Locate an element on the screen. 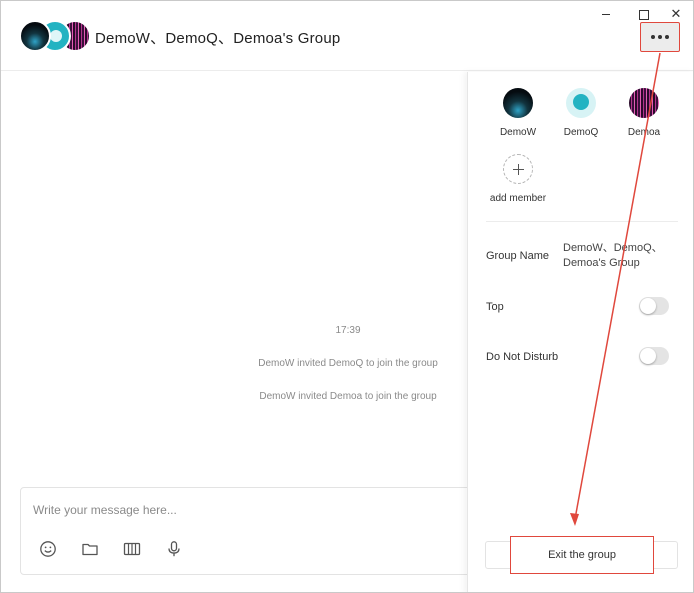 This screenshot has height=593, width=694. folder-icon is located at coordinates (90, 549).